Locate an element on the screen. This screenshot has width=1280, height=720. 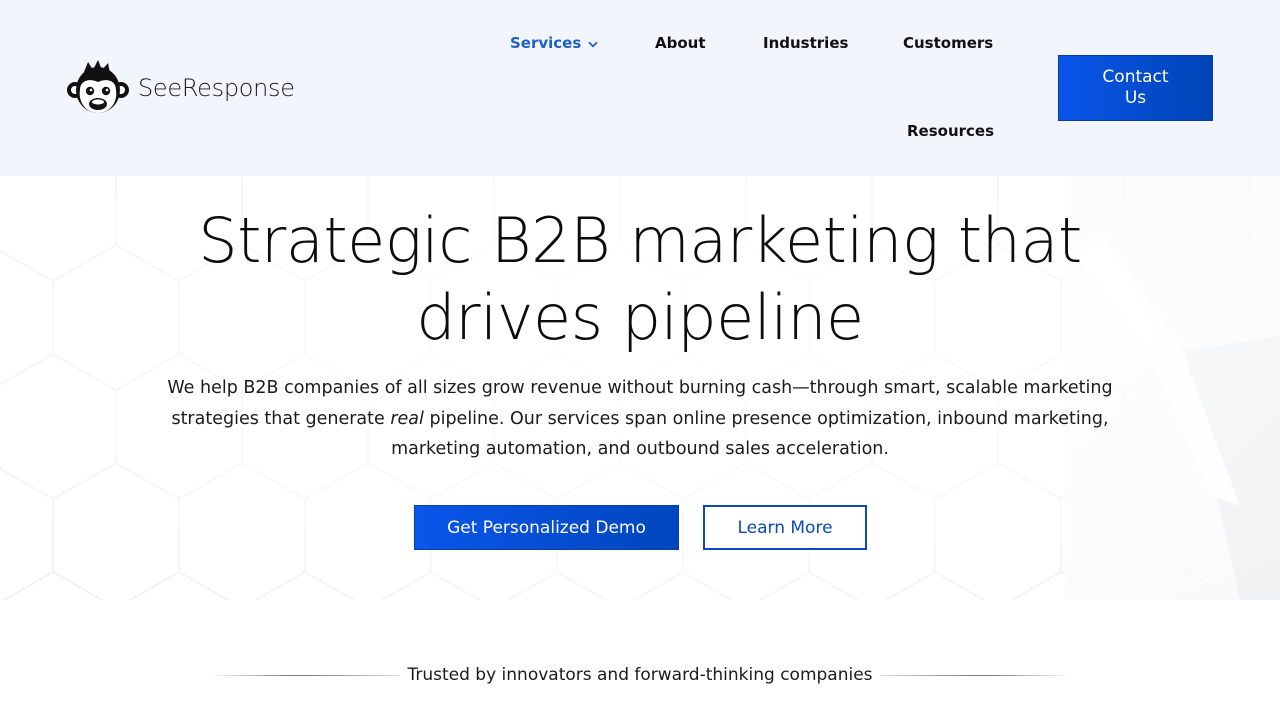
nav-industries: Industries is located at coordinates (805, 43).